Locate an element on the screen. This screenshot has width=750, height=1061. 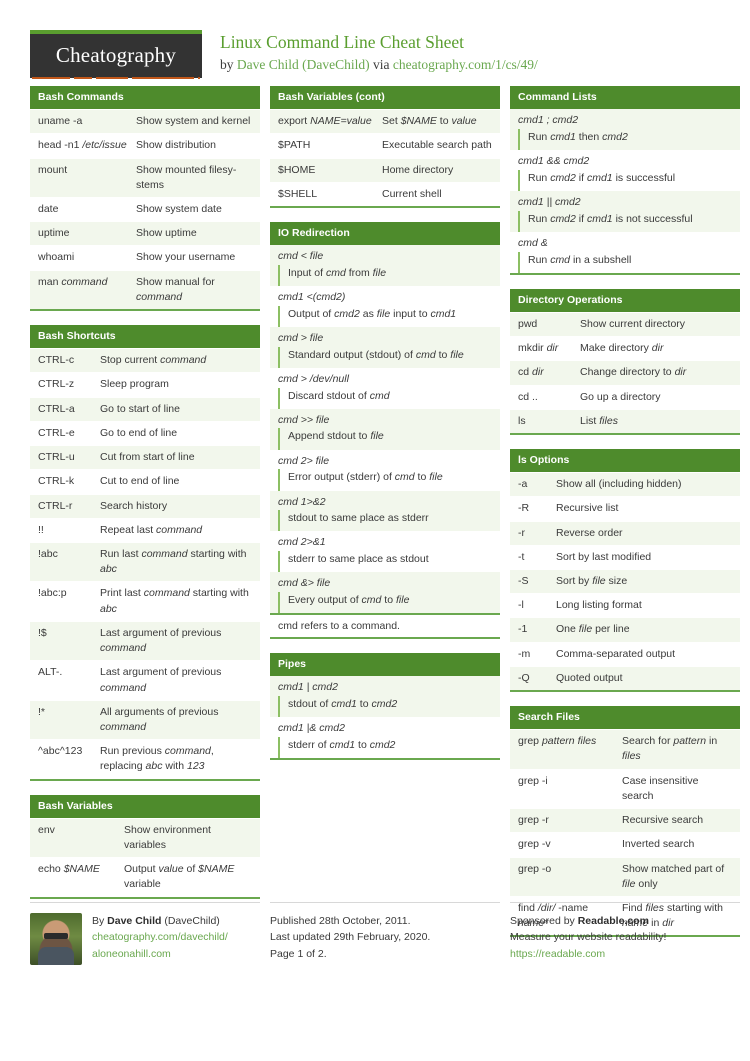
row-value: Show environment variables is located at coordinates (167, 837).